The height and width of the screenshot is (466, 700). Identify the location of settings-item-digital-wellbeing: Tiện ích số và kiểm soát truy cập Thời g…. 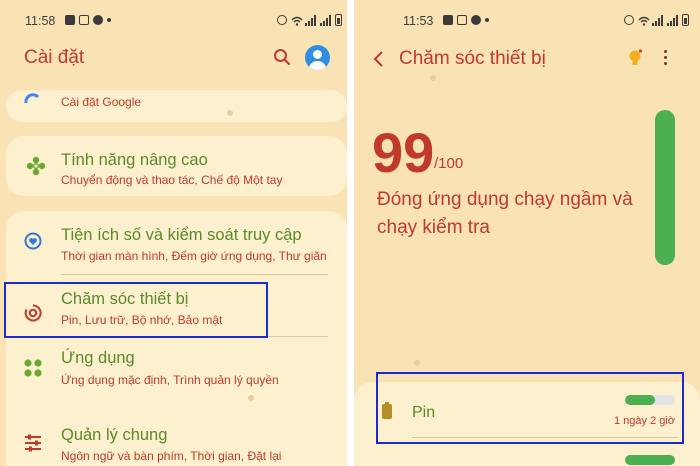
(176, 241).